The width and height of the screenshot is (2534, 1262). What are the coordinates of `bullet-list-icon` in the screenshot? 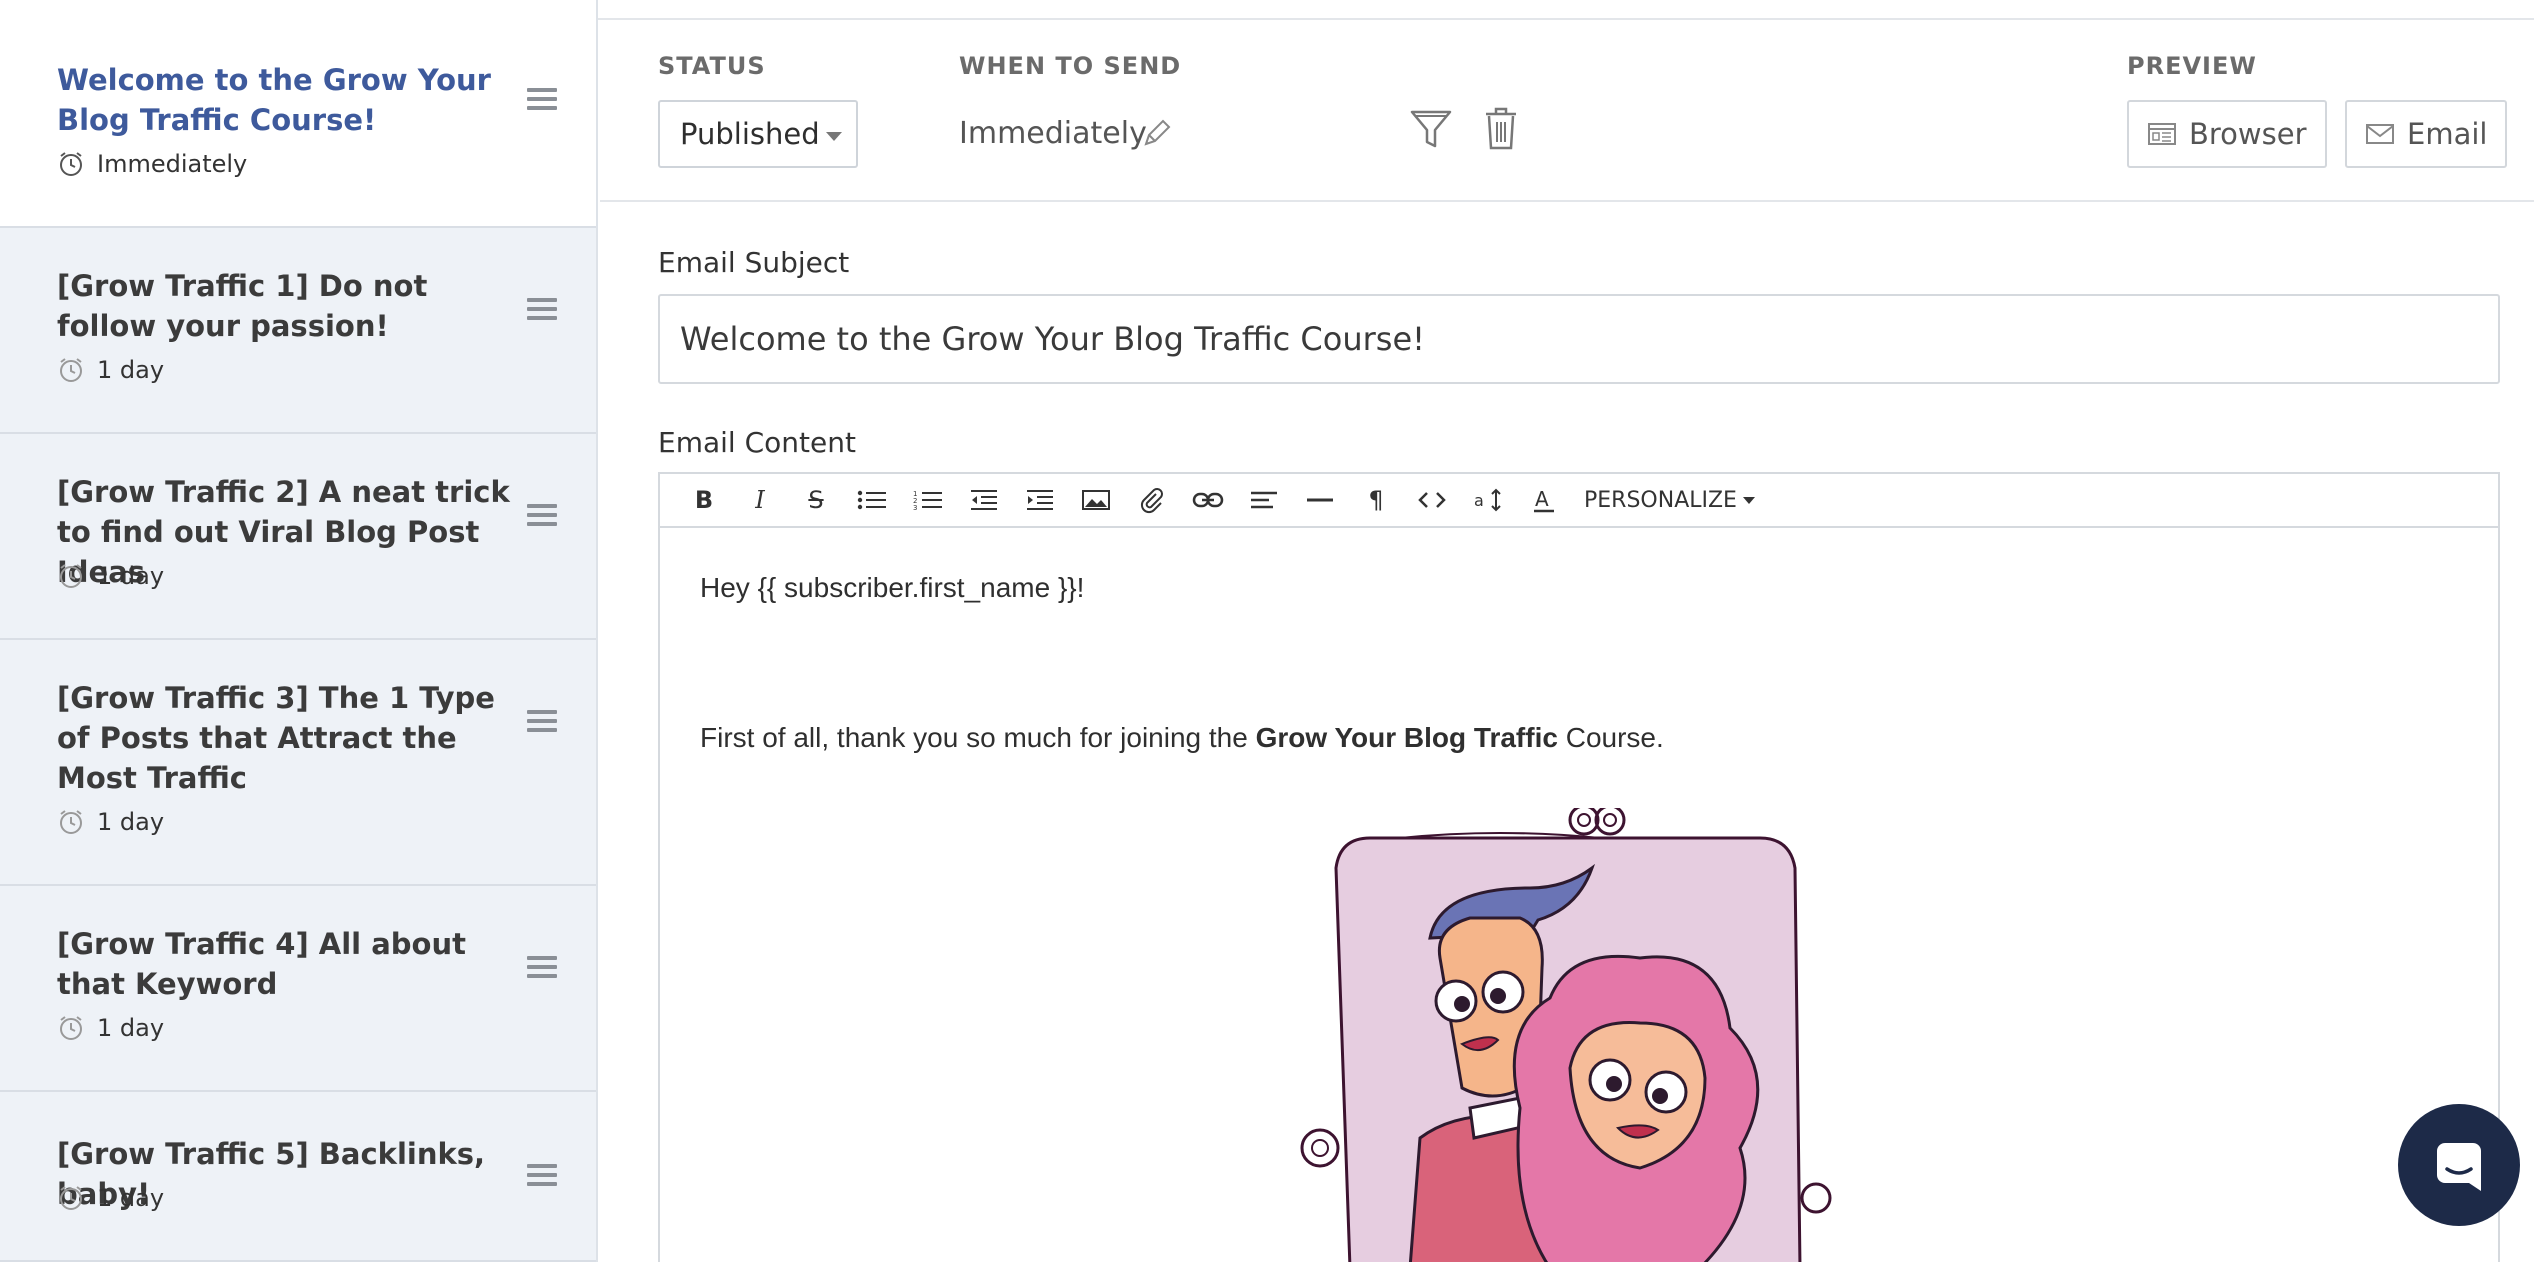 It's located at (872, 500).